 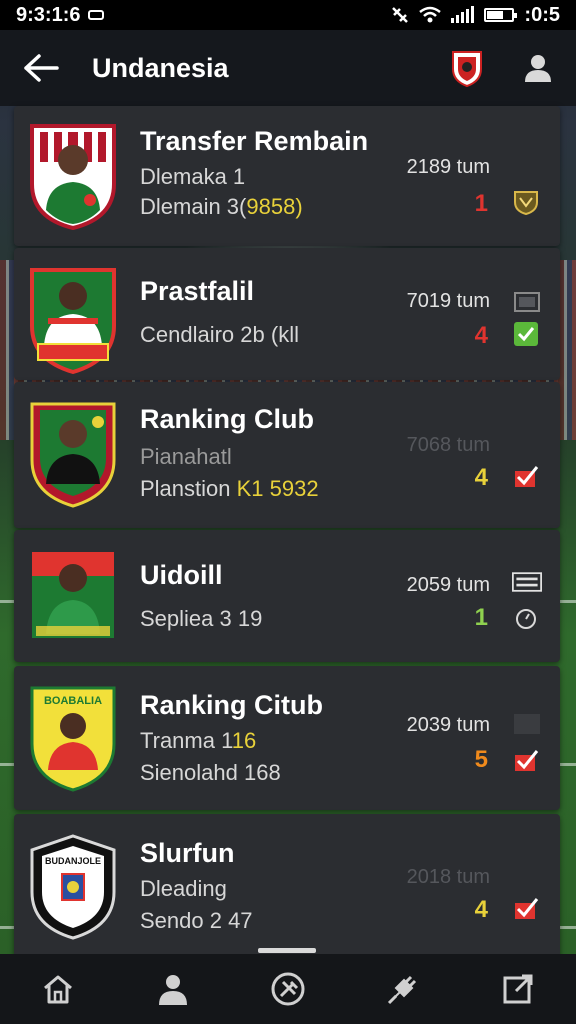 What do you see at coordinates (526, 618) in the screenshot?
I see `timer-icon` at bounding box center [526, 618].